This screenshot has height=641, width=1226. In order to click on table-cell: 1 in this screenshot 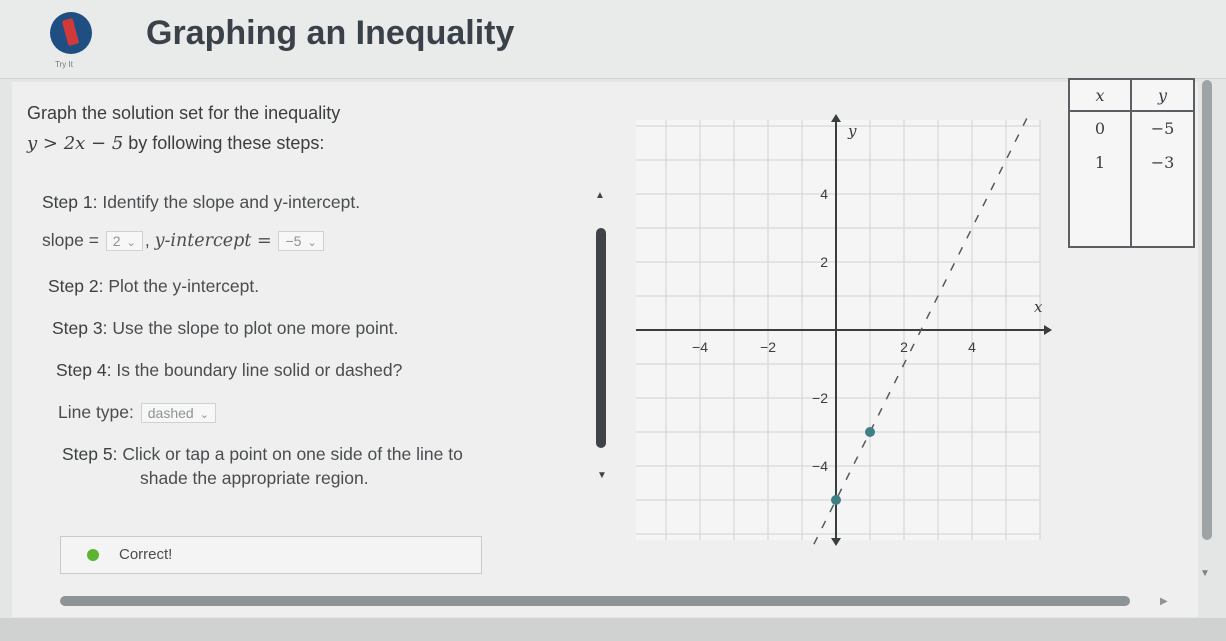, I will do `click(1100, 162)`.